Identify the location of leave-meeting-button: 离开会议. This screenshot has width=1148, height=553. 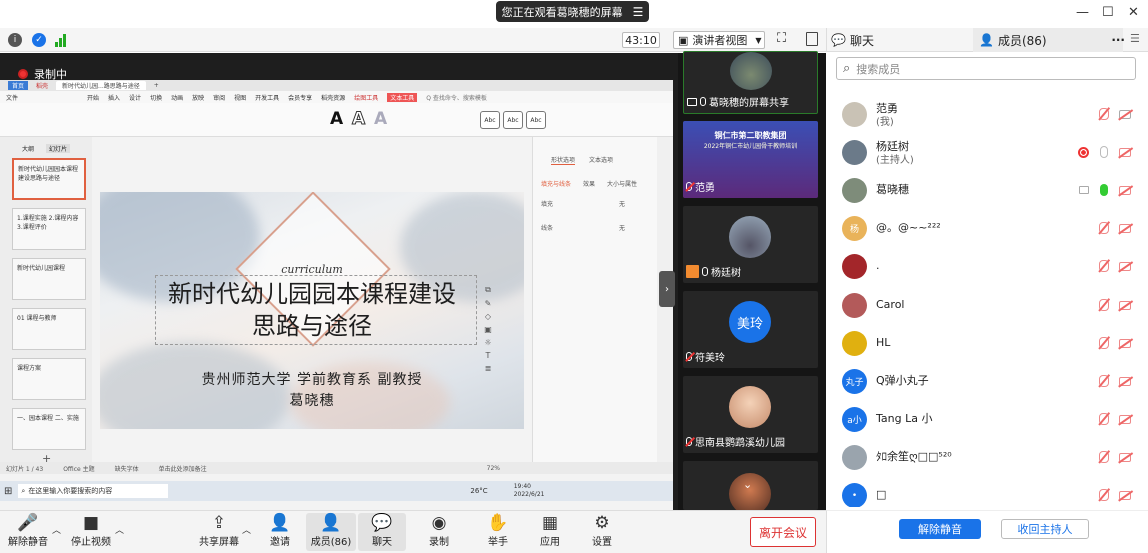
(783, 532).